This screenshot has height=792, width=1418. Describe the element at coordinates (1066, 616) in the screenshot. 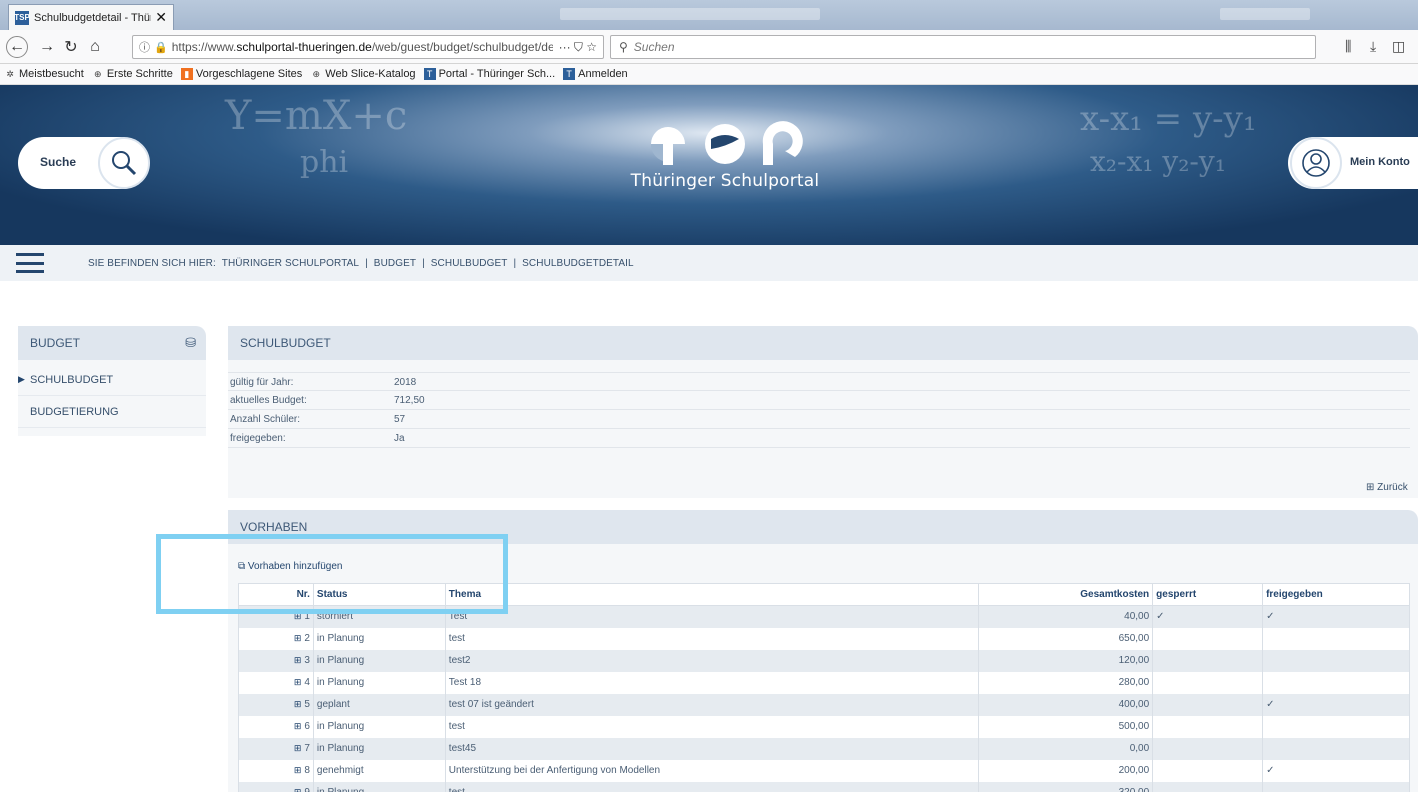

I see `kosten-cell: 40,00` at that location.